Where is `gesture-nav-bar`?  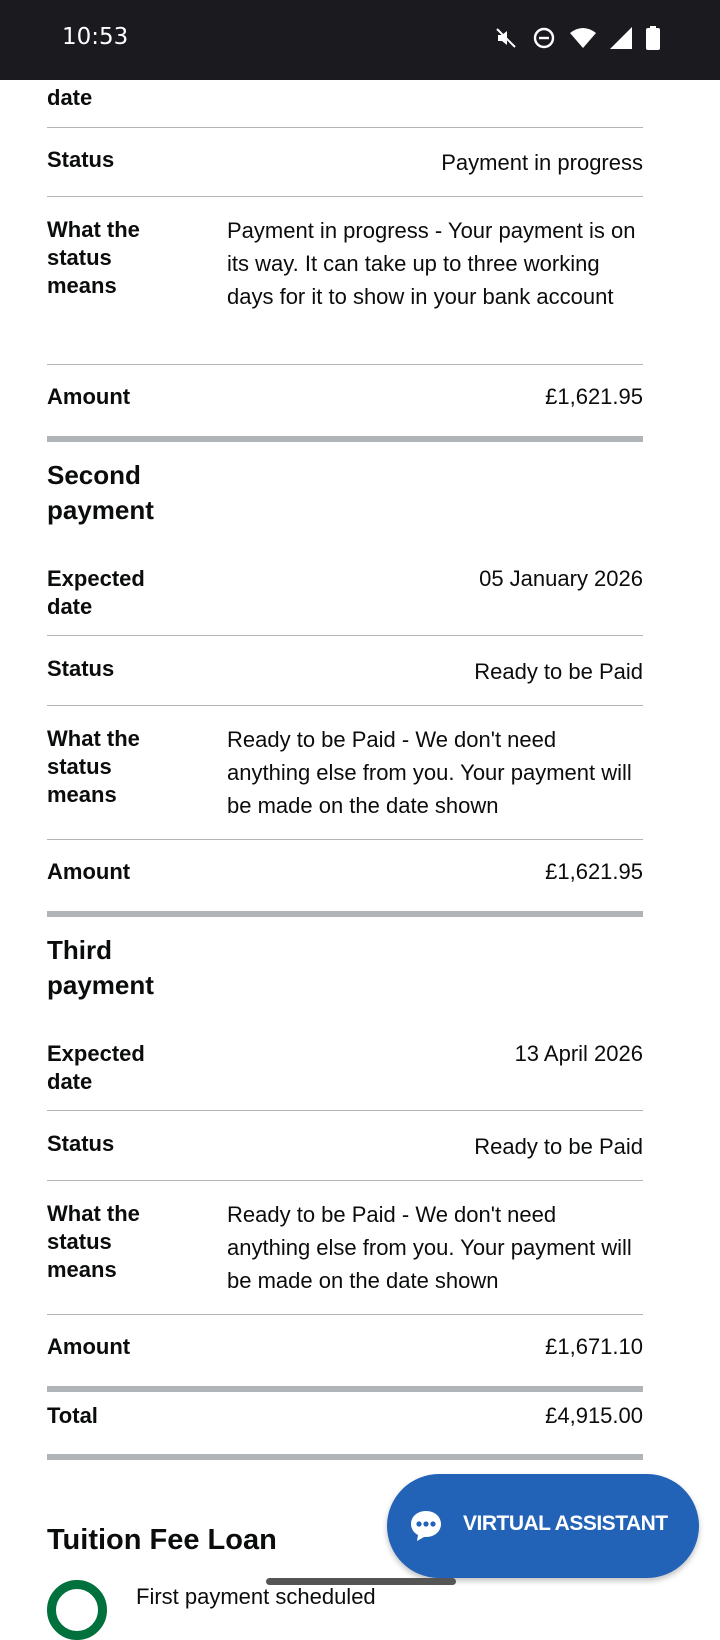
gesture-nav-bar is located at coordinates (361, 1581).